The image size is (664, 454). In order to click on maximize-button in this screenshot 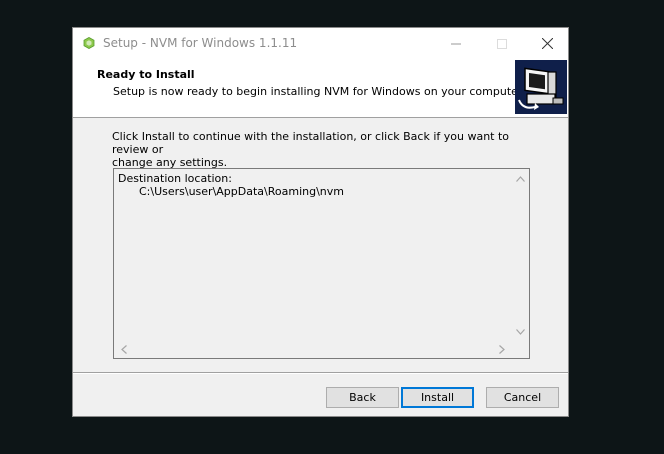, I will do `click(502, 43)`.